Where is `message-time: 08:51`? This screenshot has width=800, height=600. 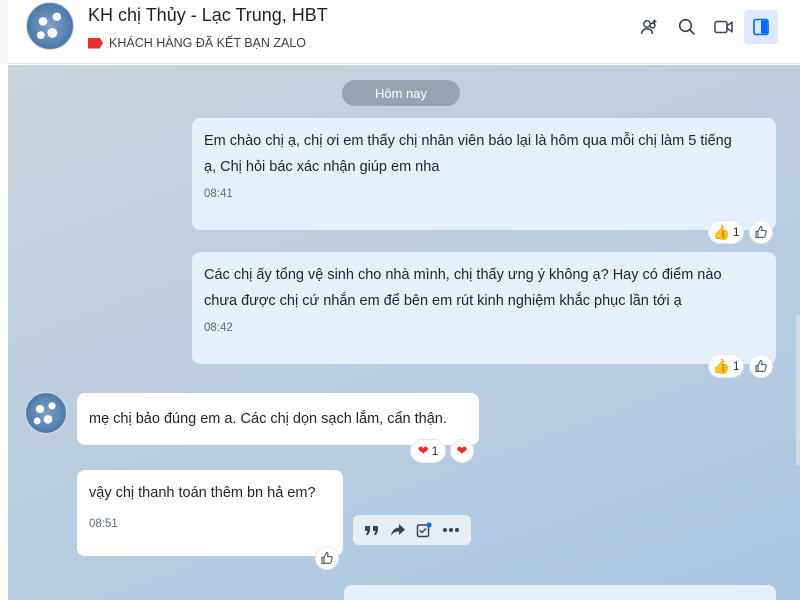
message-time: 08:51 is located at coordinates (103, 524).